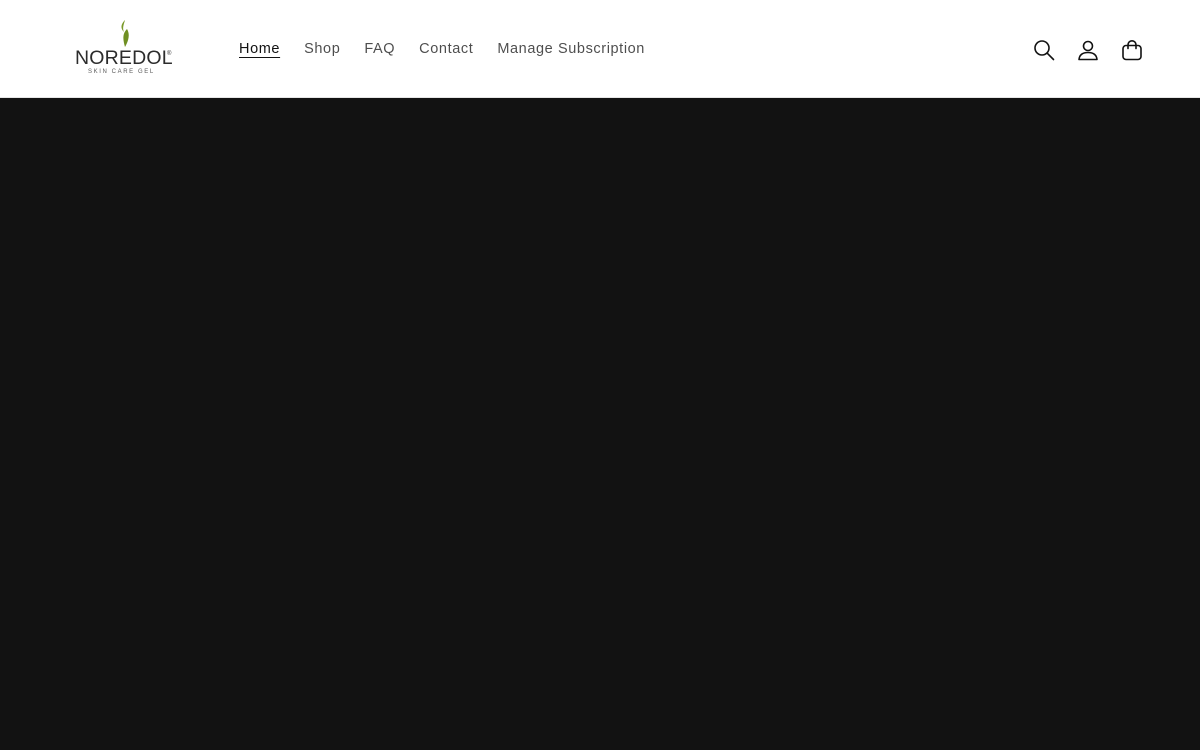 Image resolution: width=1200 pixels, height=750 pixels. Describe the element at coordinates (169, 54) in the screenshot. I see `registered-mark: ®` at that location.